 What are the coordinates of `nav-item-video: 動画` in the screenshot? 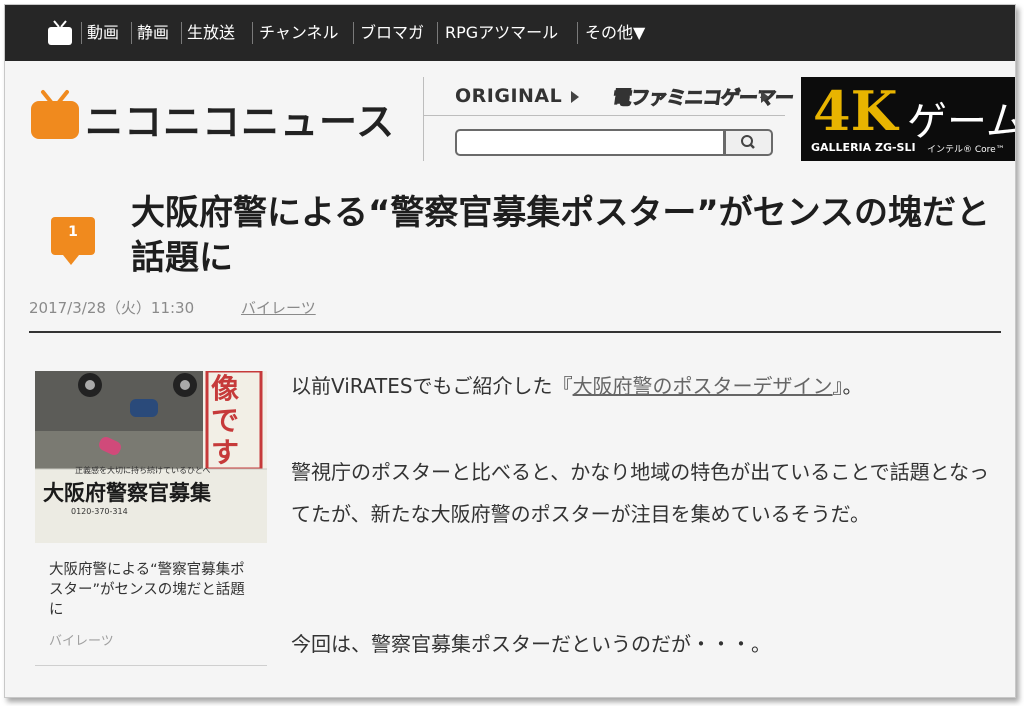 It's located at (103, 33).